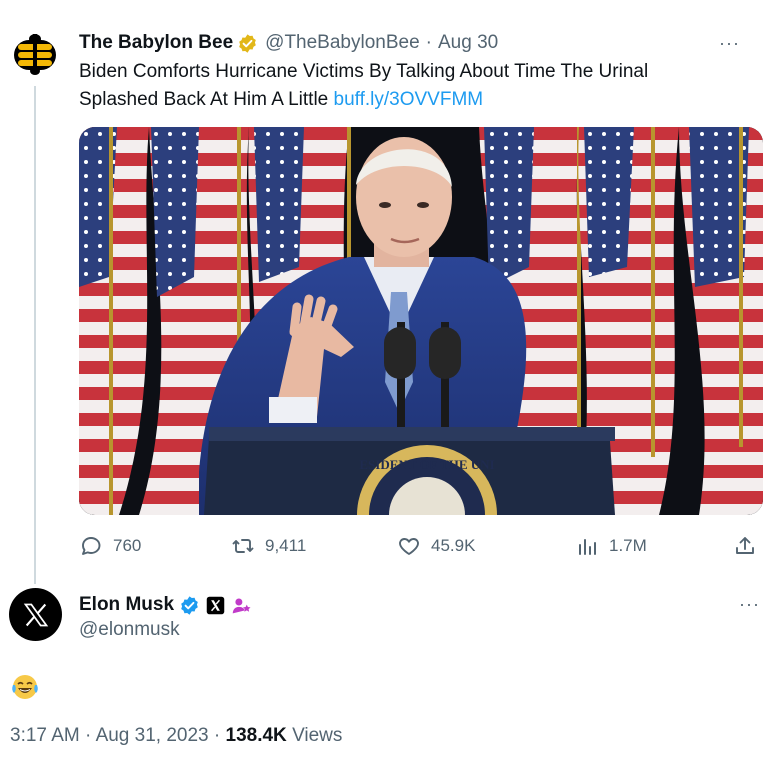 Image resolution: width=776 pixels, height=764 pixels. What do you see at coordinates (426, 464) in the screenshot?
I see `podium-seal-text: ESIDENT OF THE UNI` at bounding box center [426, 464].